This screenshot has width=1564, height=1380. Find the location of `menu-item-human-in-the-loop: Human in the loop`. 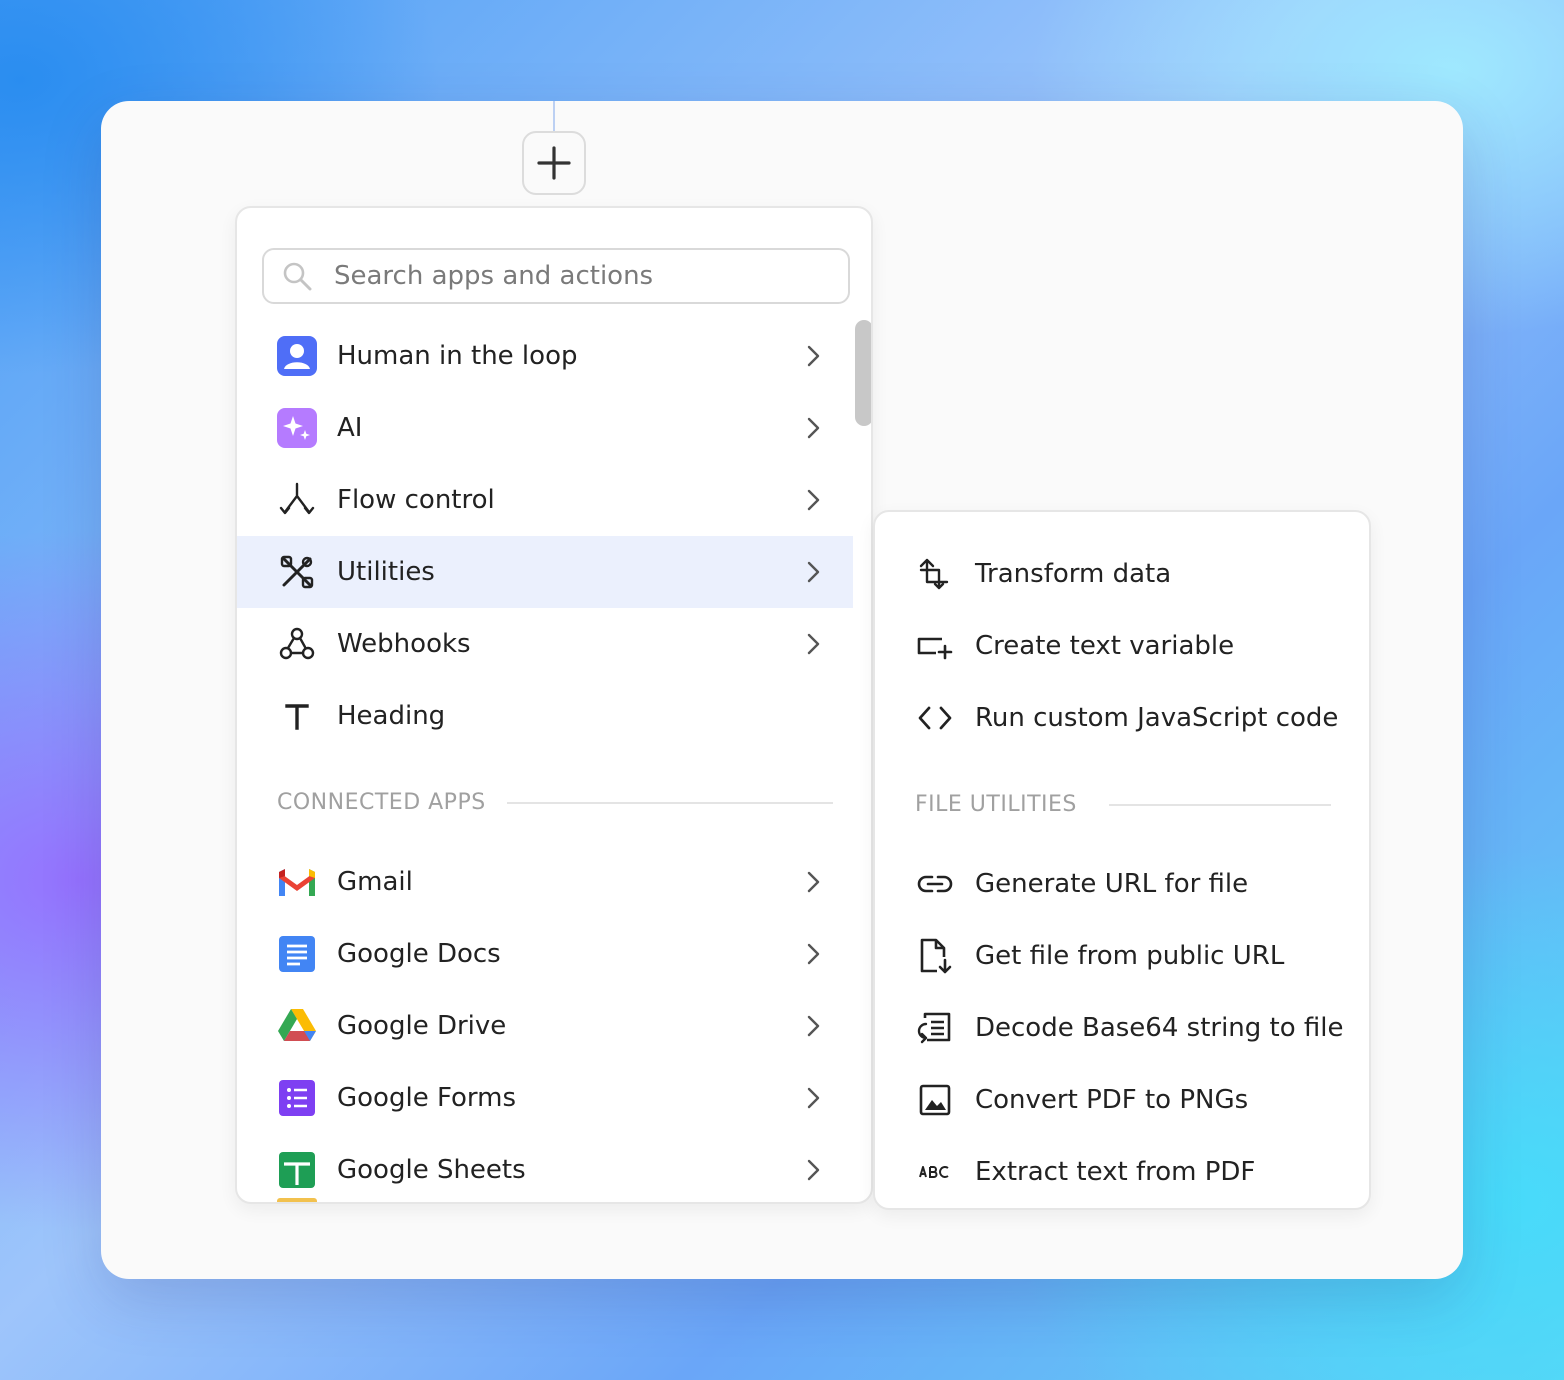

menu-item-human-in-the-loop: Human in the loop is located at coordinates (545, 356).